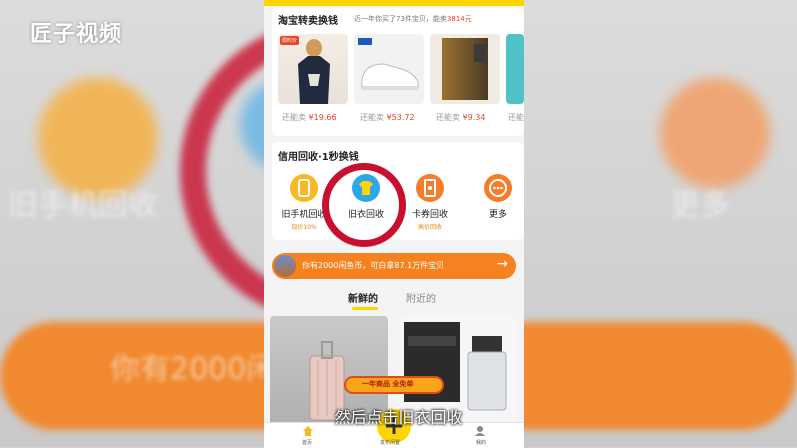 Image resolution: width=797 pixels, height=448 pixels. What do you see at coordinates (308, 21) in the screenshot?
I see `taobao-title: 淘宝转卖换钱` at bounding box center [308, 21].